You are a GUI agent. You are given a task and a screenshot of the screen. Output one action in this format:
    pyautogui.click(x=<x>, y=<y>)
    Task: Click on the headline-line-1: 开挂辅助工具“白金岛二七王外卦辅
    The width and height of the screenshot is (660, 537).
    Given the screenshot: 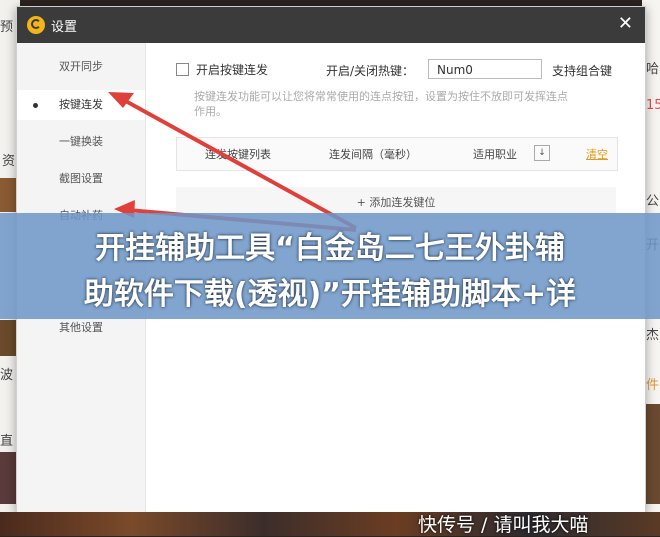 What is the action you would take?
    pyautogui.click(x=330, y=248)
    